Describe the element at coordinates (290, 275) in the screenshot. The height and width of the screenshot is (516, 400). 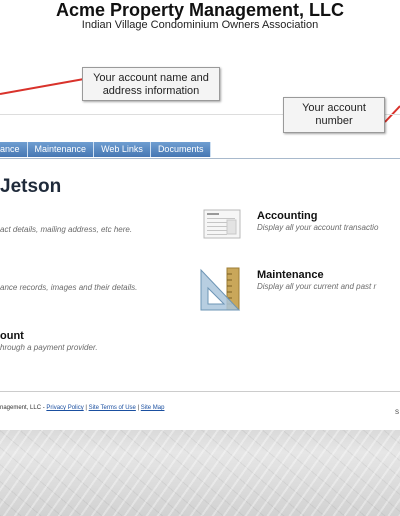
I see `maintenance-title: Maintenance` at that location.